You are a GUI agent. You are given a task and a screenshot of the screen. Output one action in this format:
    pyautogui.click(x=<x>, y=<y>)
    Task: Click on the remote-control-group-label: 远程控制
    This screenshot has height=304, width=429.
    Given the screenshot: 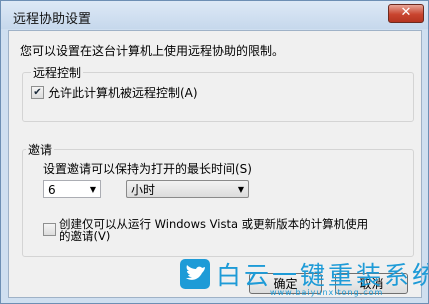 What is the action you would take?
    pyautogui.click(x=57, y=72)
    